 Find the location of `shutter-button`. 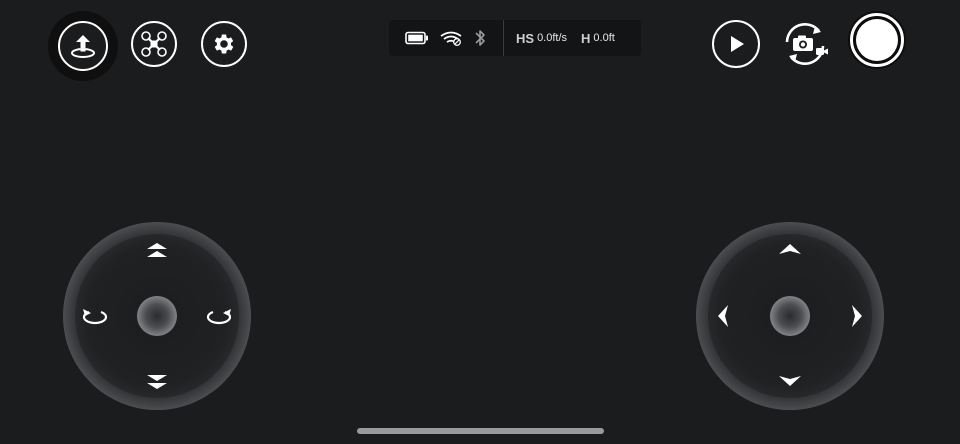

shutter-button is located at coordinates (877, 40).